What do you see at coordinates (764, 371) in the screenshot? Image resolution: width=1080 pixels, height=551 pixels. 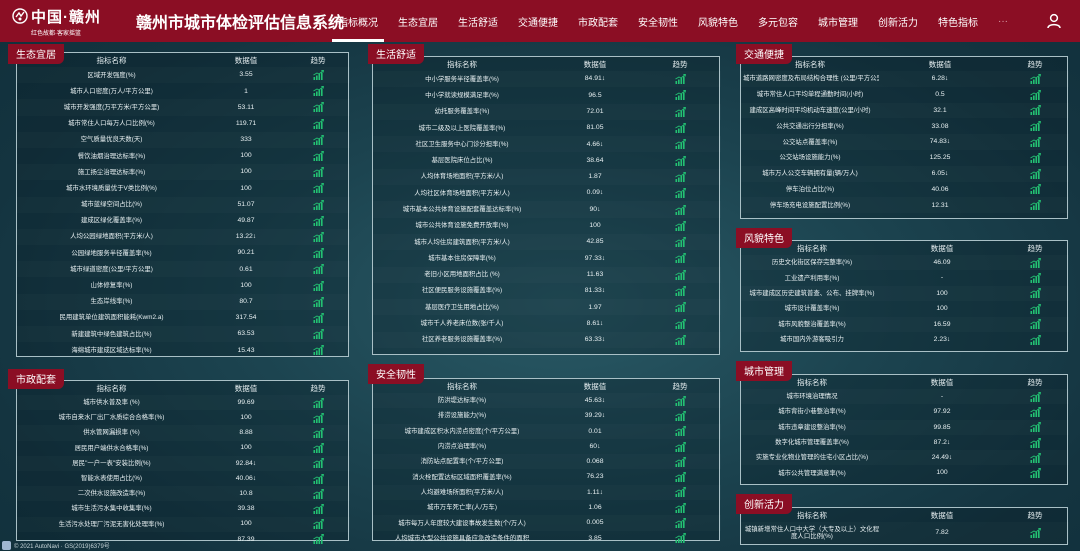 I see `panel-title-manage: 城市管理` at bounding box center [764, 371].